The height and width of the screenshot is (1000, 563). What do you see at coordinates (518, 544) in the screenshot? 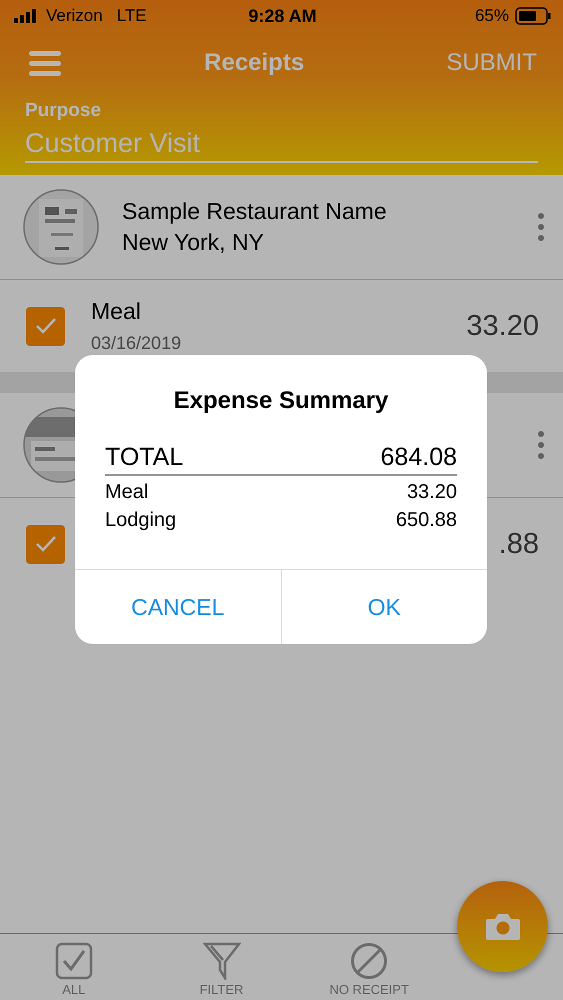
I see `expense-amount: .88` at bounding box center [518, 544].